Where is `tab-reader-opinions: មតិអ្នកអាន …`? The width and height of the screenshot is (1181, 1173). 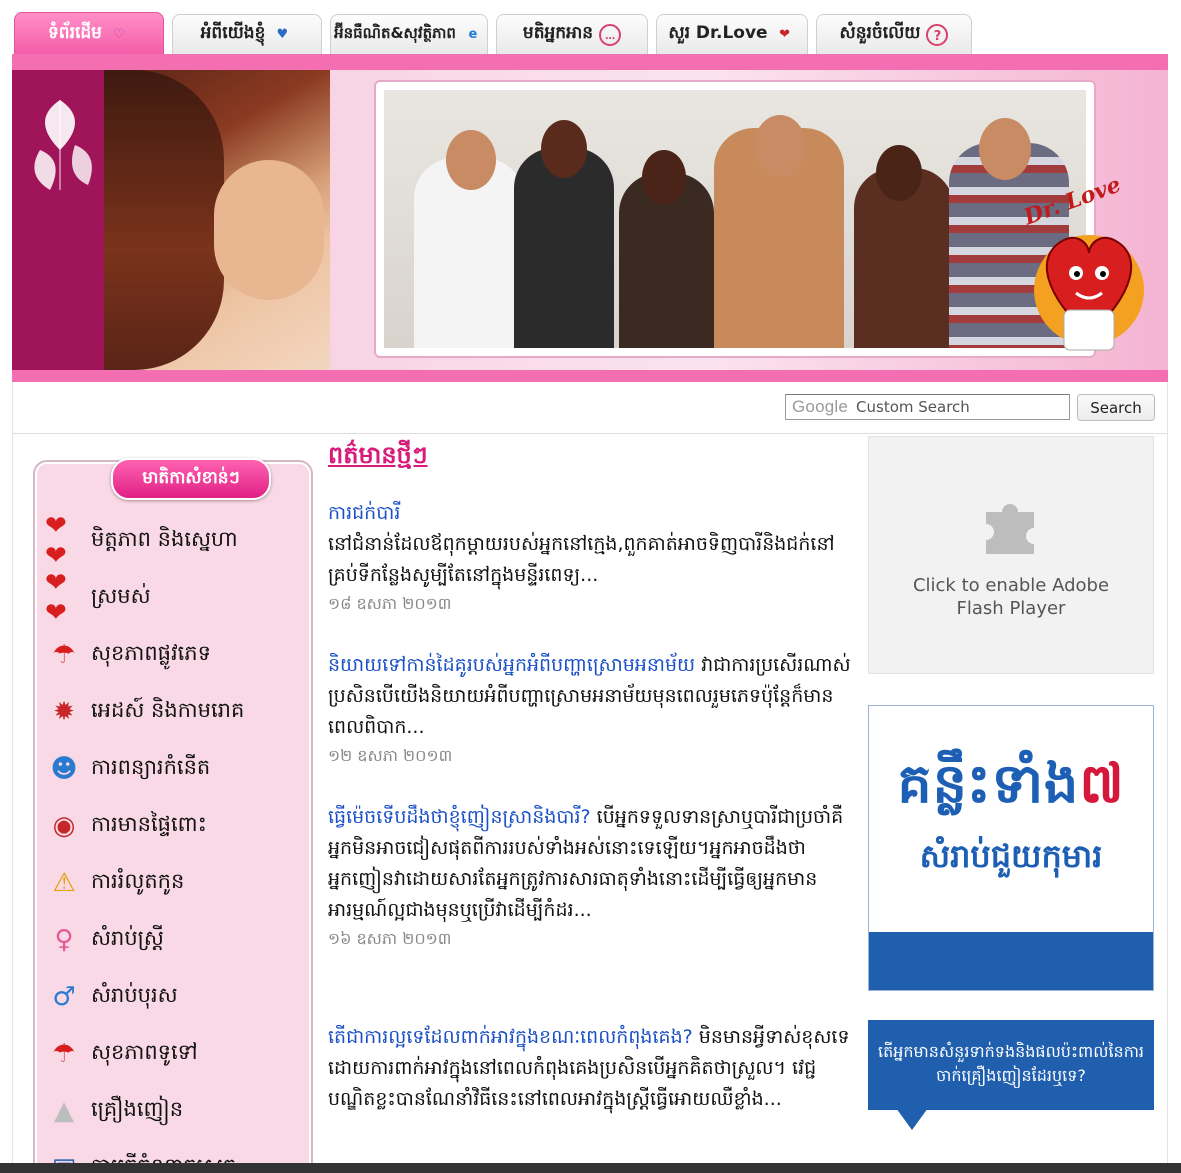
tab-reader-opinions: មតិអ្នកអាន … is located at coordinates (572, 34).